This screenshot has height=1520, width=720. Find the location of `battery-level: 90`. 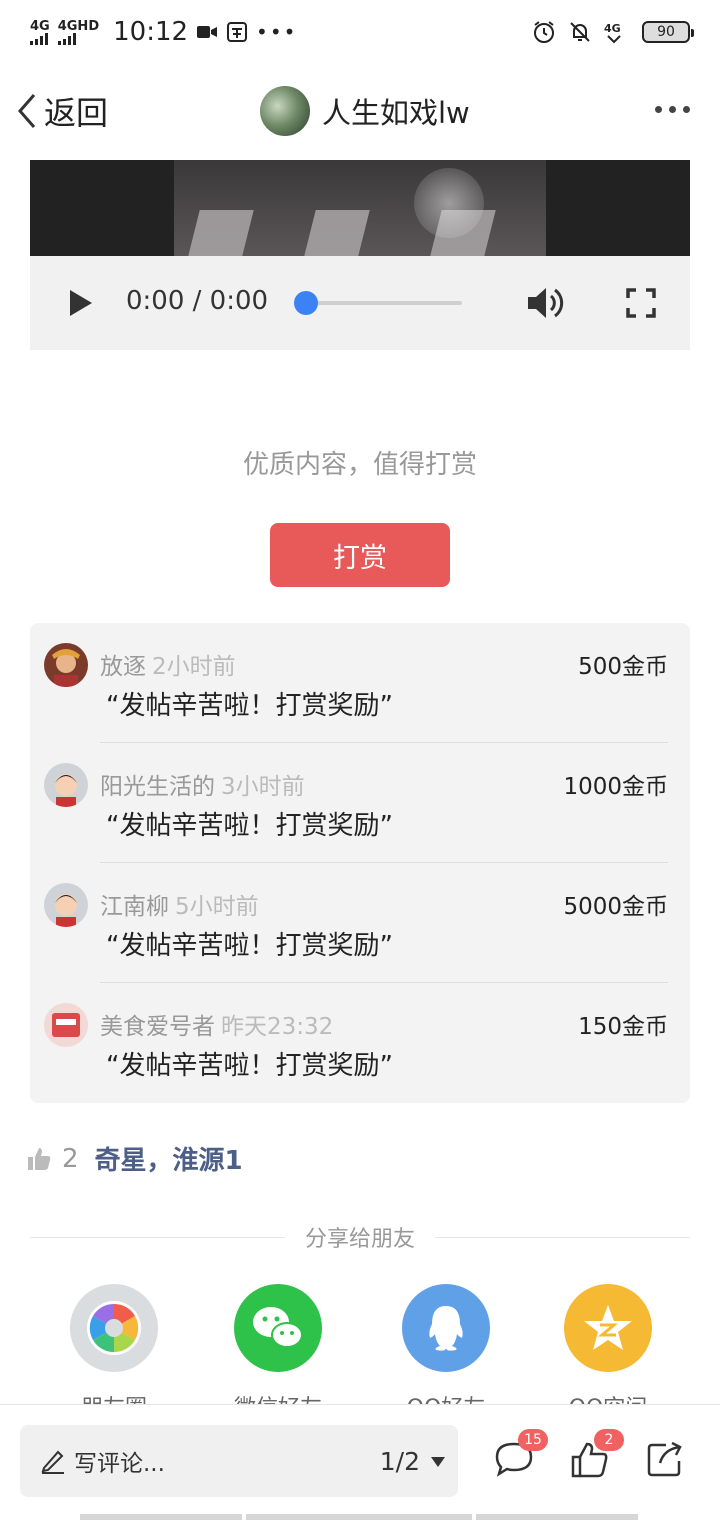

battery-level: 90 is located at coordinates (666, 32).